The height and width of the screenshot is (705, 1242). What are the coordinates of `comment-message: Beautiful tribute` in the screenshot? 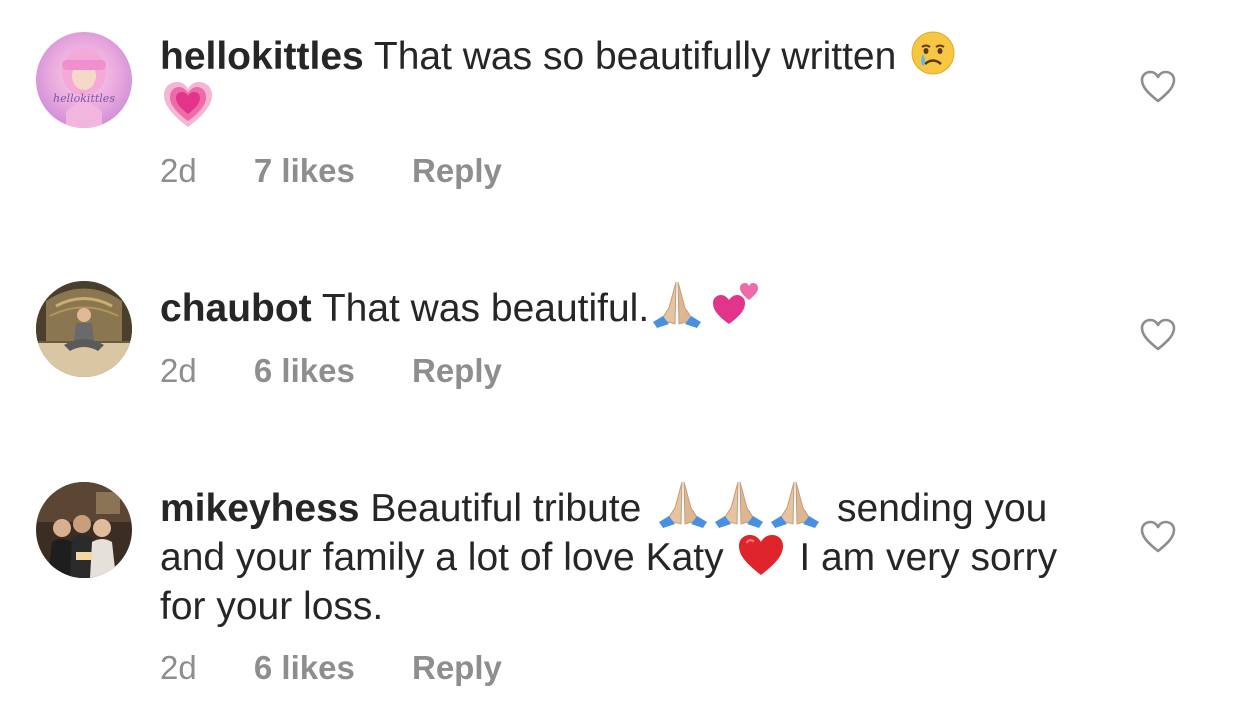 It's located at (506, 508).